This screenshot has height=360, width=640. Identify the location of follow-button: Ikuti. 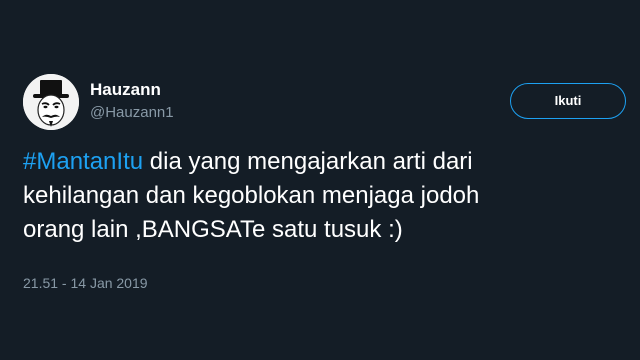
(568, 101).